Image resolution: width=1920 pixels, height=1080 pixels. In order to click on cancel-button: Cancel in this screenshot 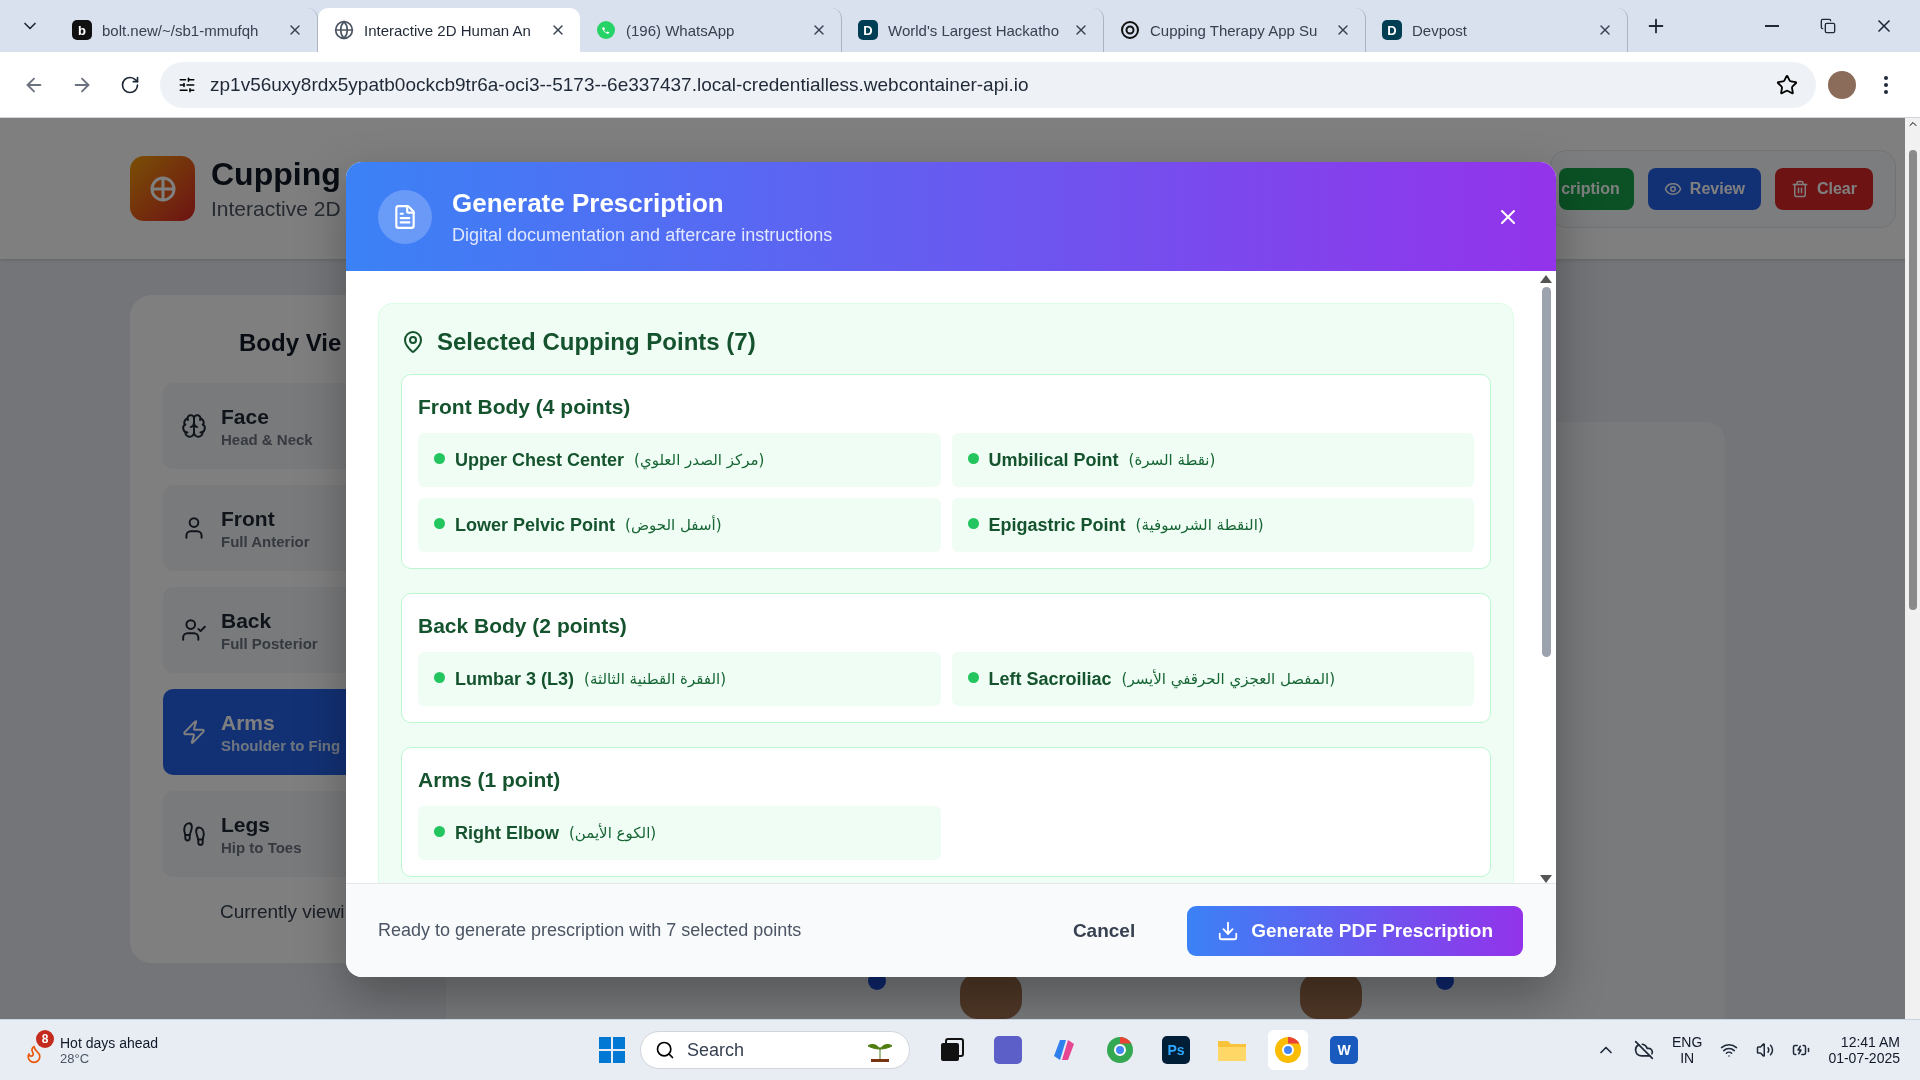, I will do `click(1104, 930)`.